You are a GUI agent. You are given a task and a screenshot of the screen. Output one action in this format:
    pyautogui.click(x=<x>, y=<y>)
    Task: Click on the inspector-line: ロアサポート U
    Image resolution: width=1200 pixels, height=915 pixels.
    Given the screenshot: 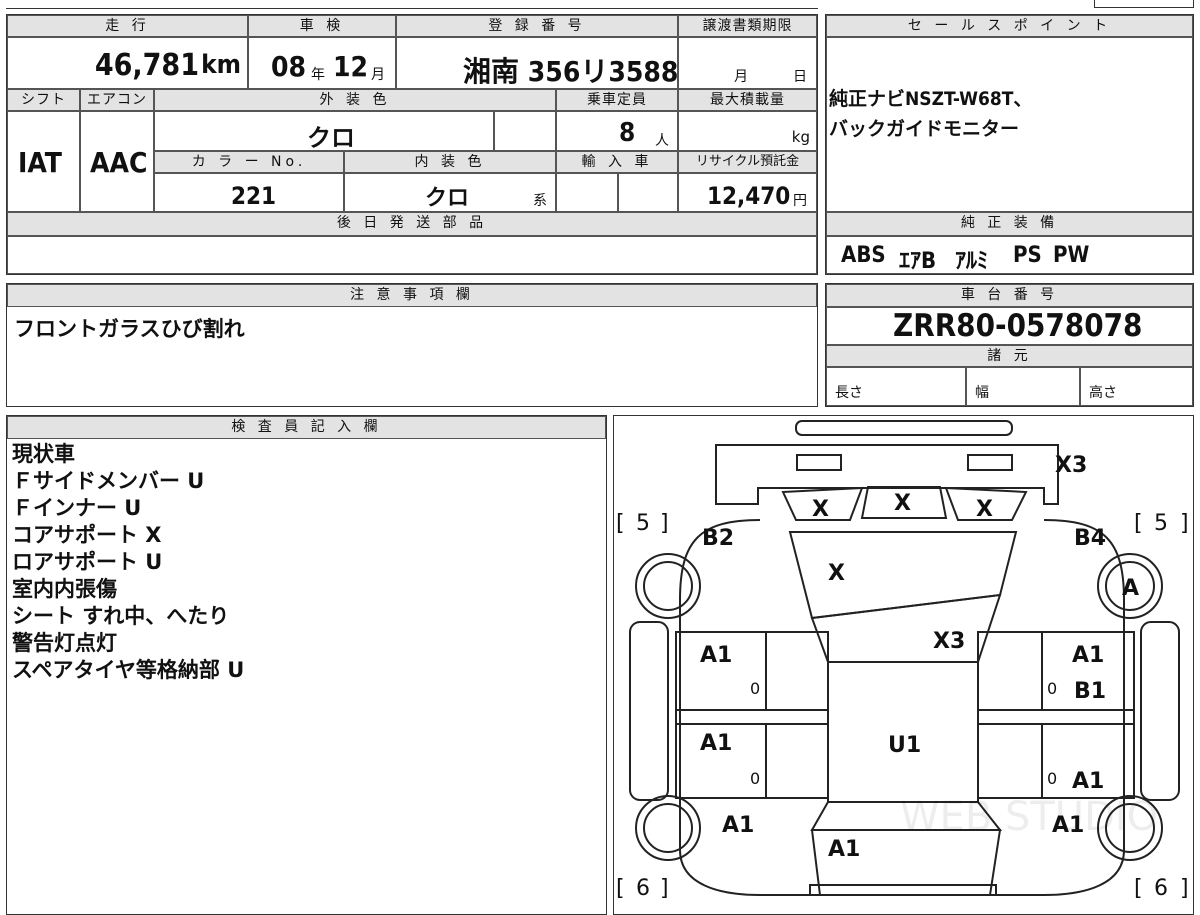 What is the action you would take?
    pyautogui.click(x=87, y=562)
    